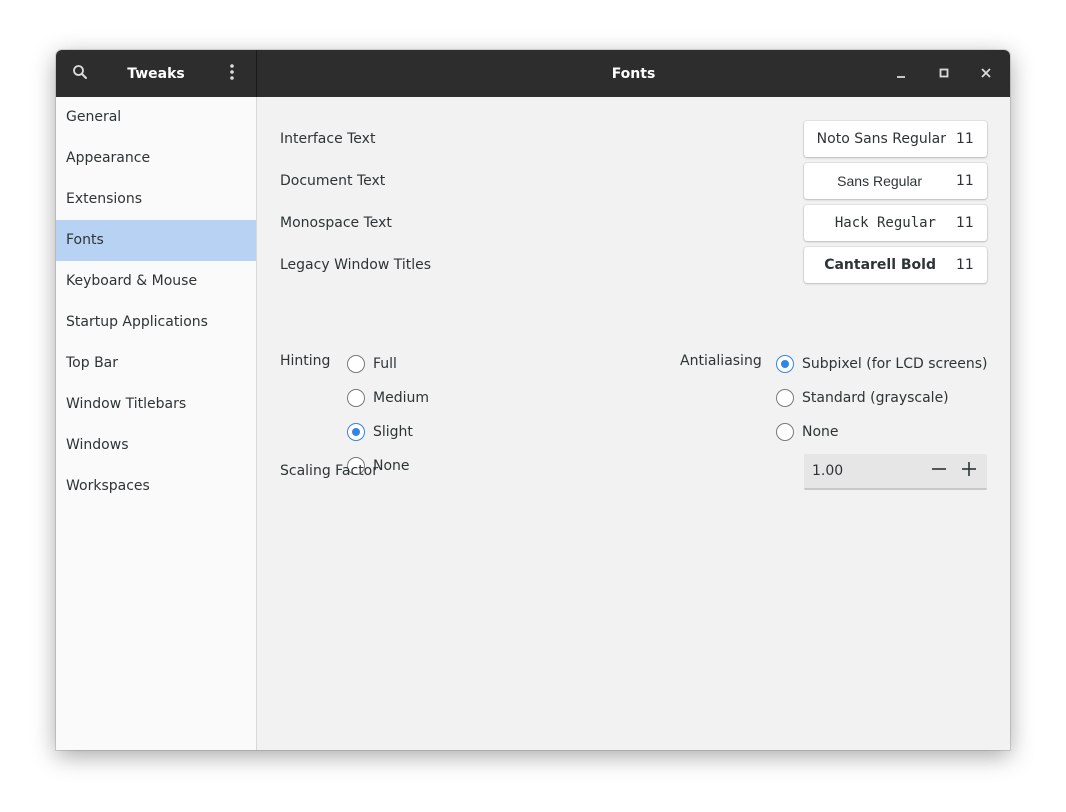 The height and width of the screenshot is (812, 1066). I want to click on antialiasing-label: Antialiasing, so click(721, 361).